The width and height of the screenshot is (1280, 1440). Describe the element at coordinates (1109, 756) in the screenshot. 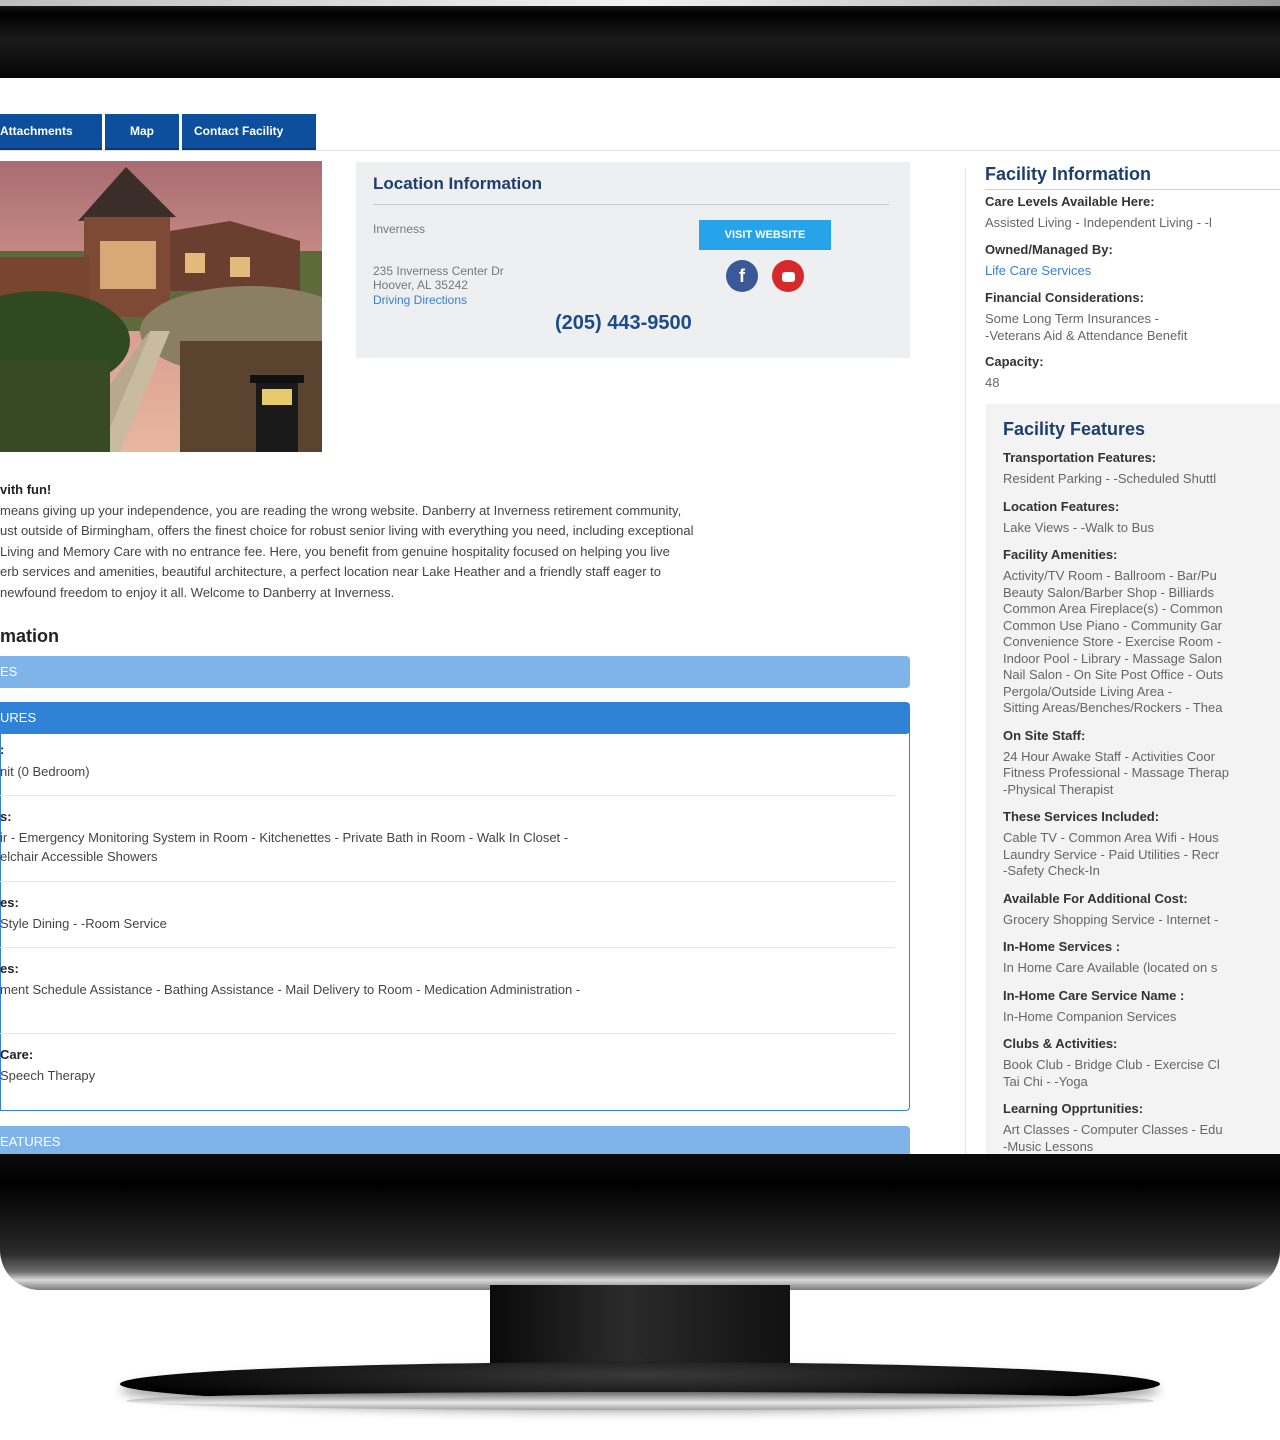

I see `feature-category-value: 24 Hour Awake Staff - Activities Coor` at that location.